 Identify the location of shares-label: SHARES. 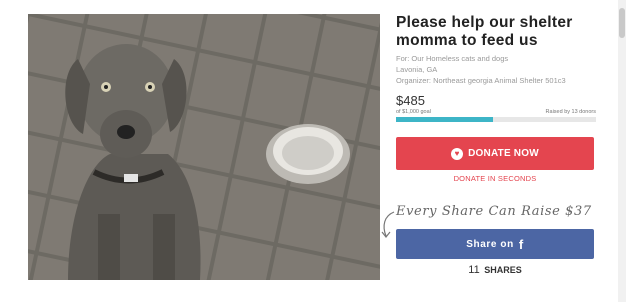
(503, 270).